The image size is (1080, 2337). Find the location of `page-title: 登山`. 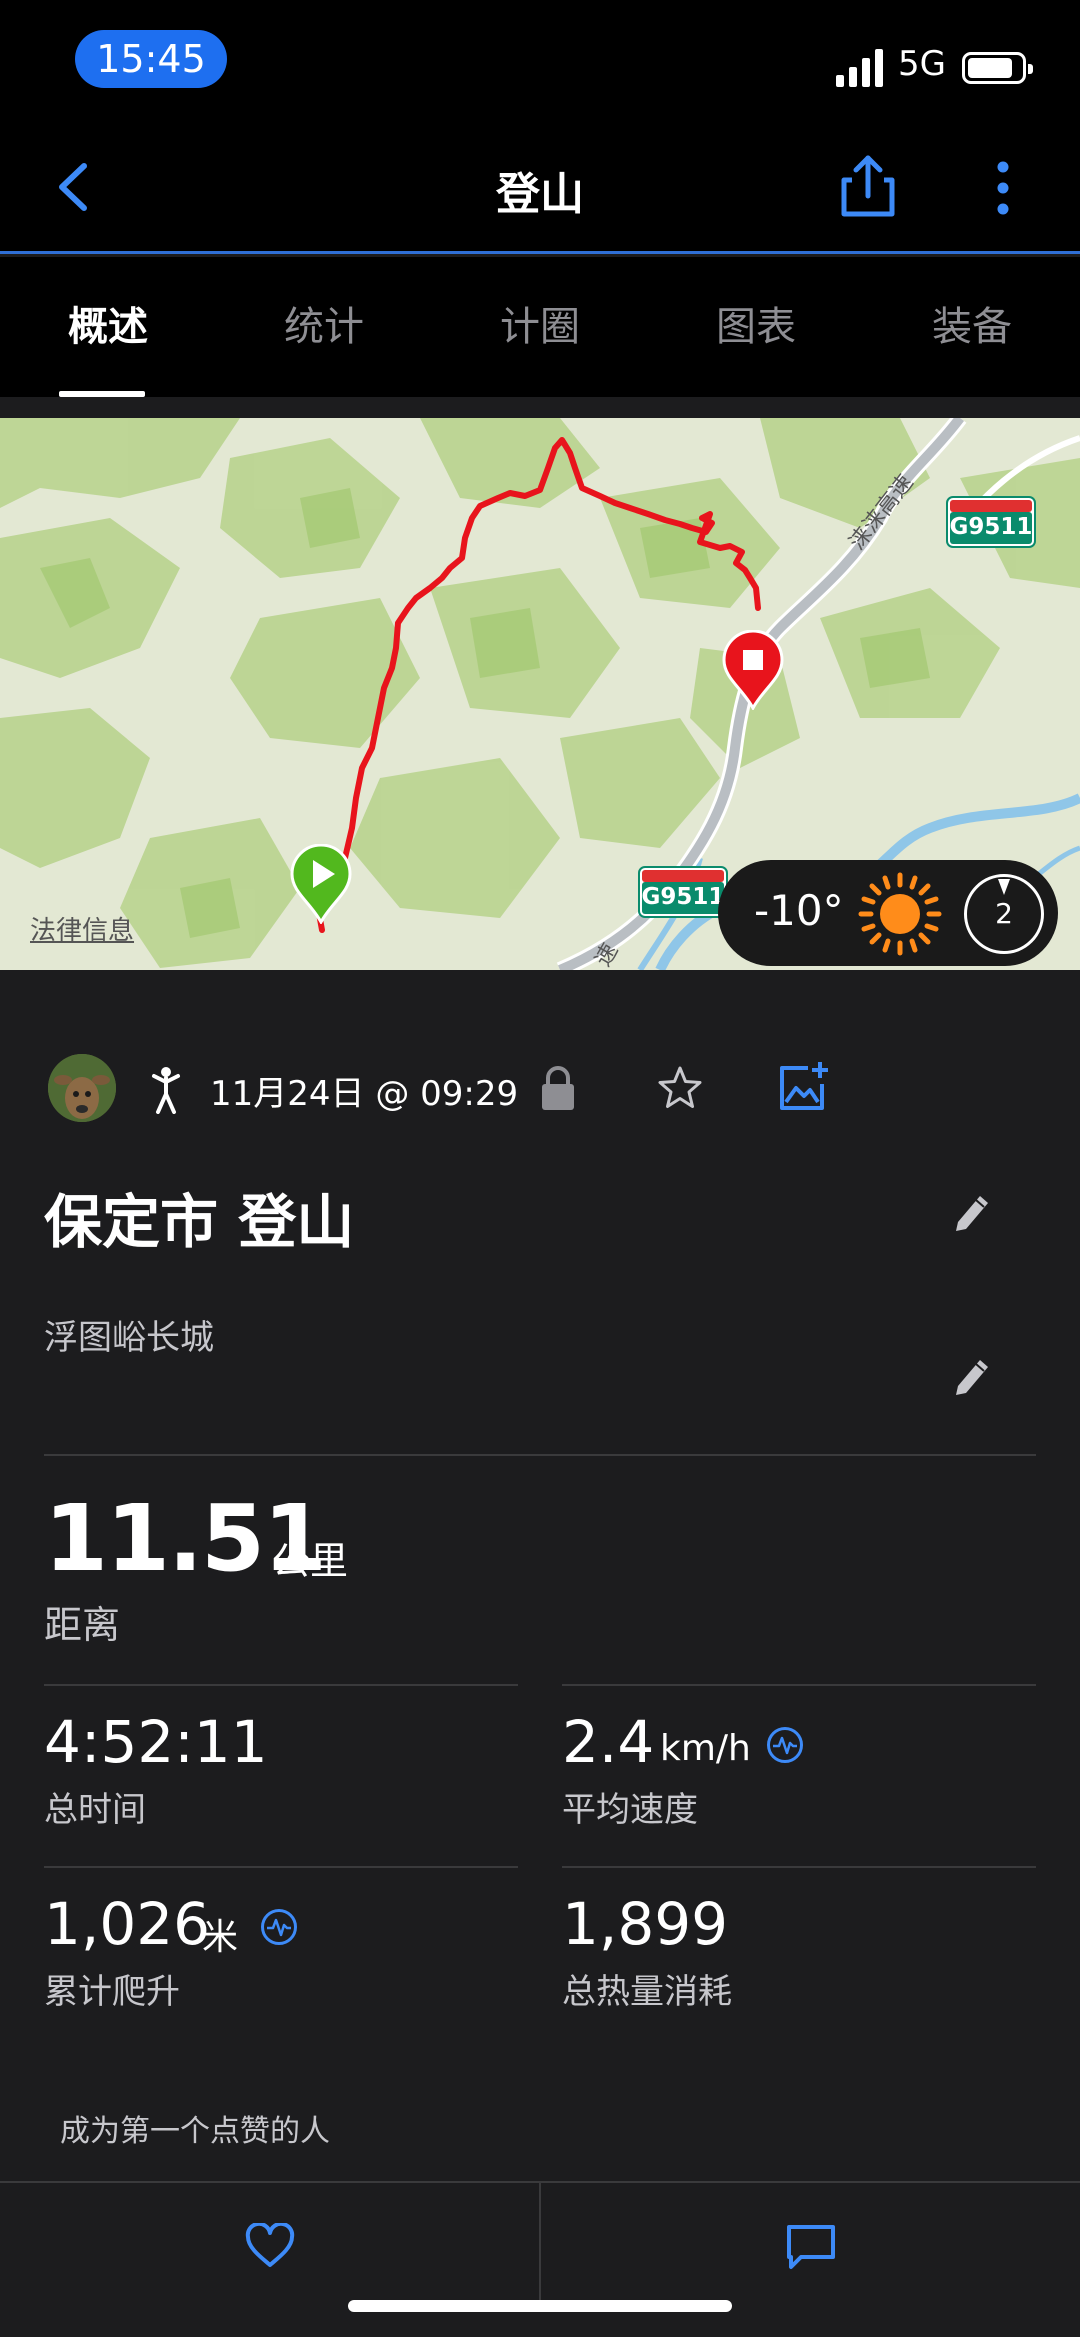

page-title: 登山 is located at coordinates (540, 194).